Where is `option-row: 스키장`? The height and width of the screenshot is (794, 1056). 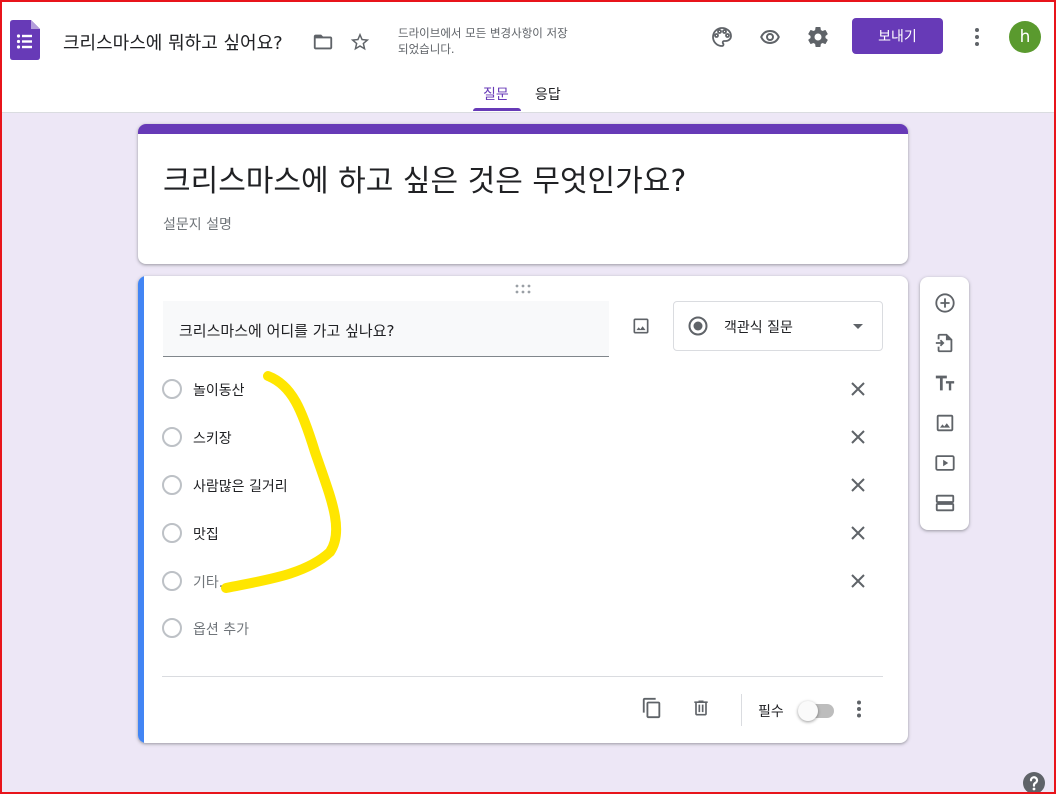
option-row: 스키장 is located at coordinates (522, 437).